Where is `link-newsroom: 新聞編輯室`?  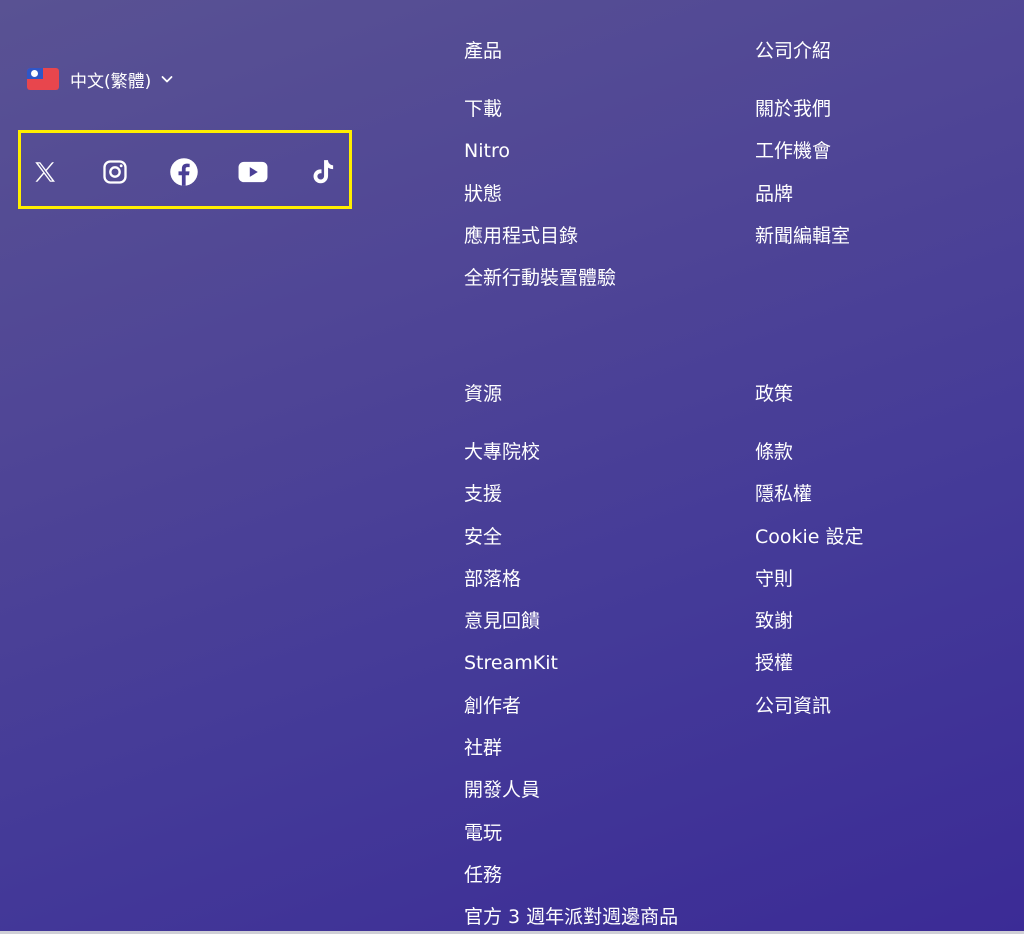
link-newsroom: 新聞編輯室 is located at coordinates (802, 236).